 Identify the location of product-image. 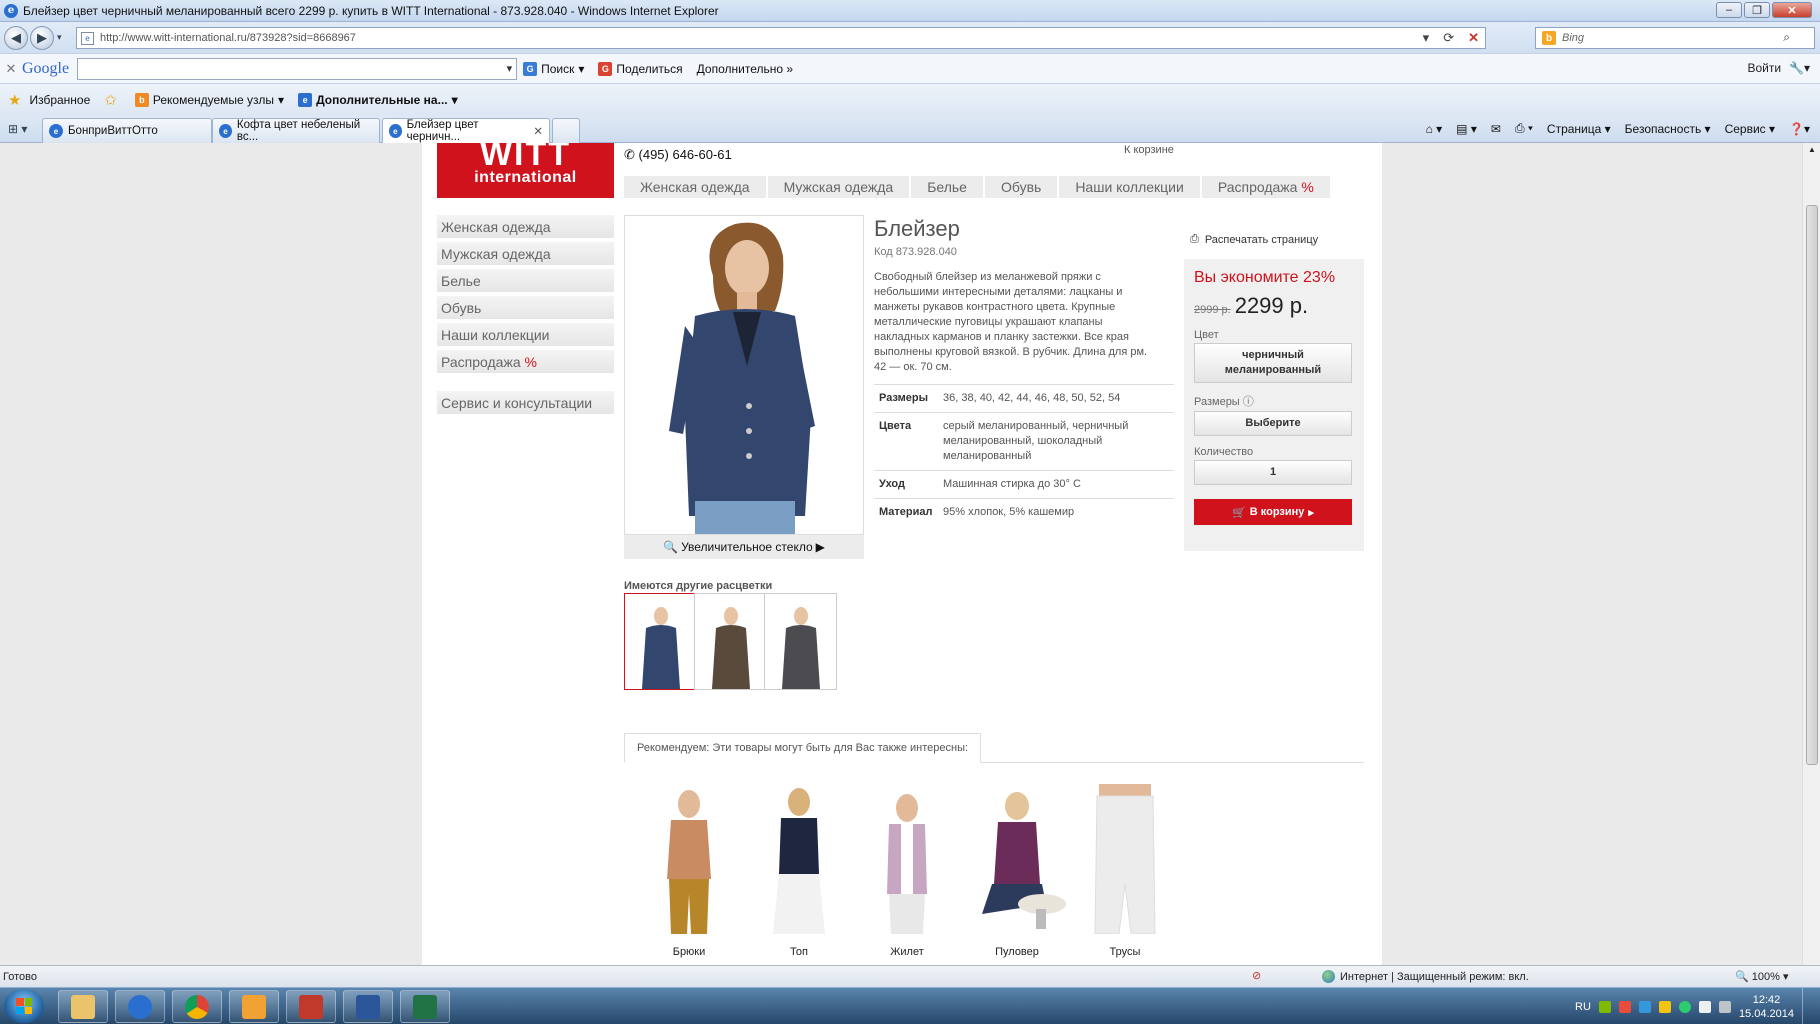
(744, 375).